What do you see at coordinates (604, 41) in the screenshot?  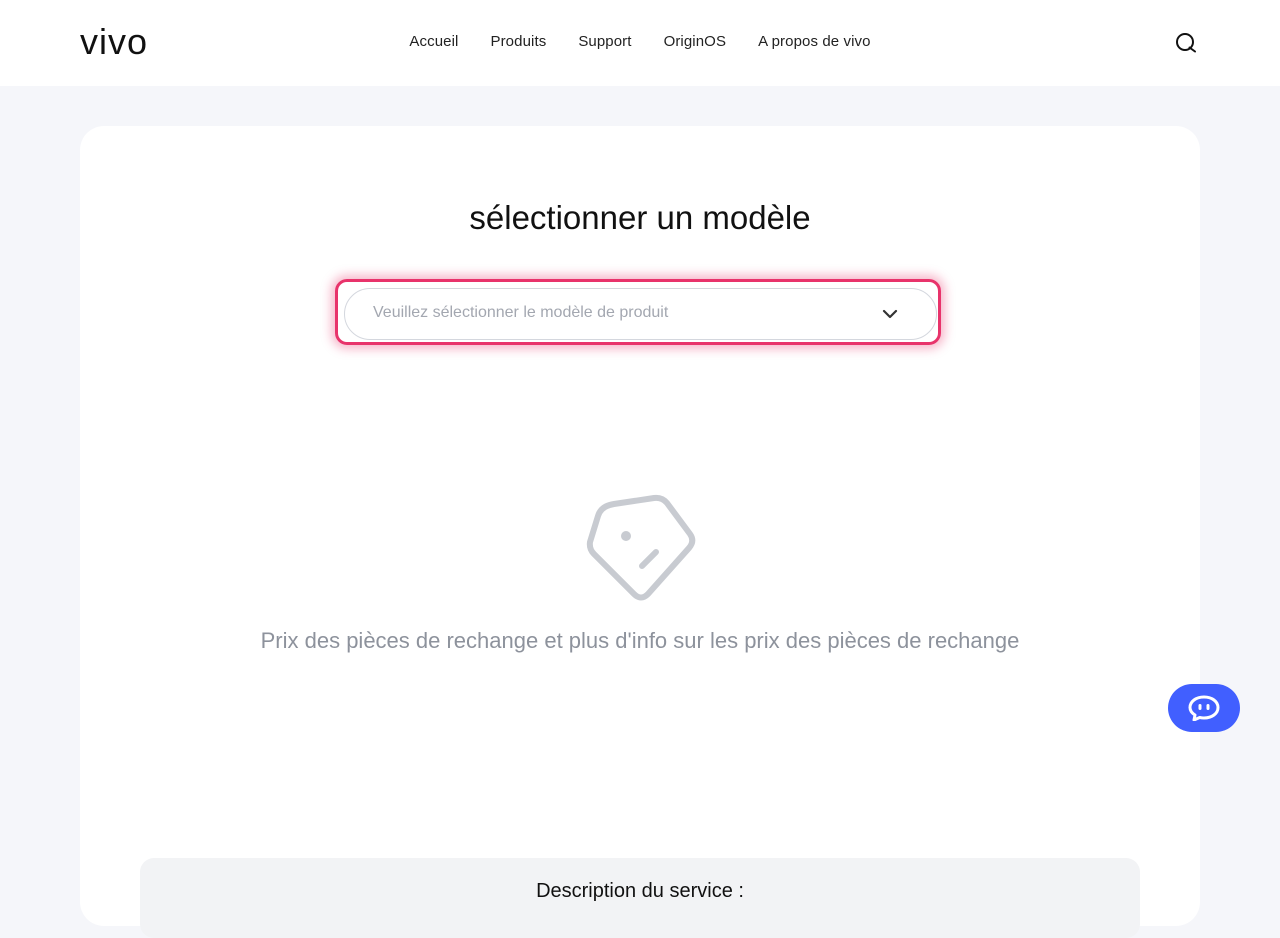 I see `nav-item-support: Support` at bounding box center [604, 41].